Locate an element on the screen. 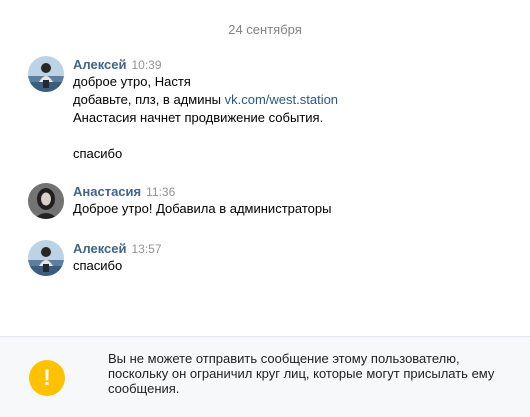 The image size is (530, 417). message-text: добавьте, плз, в админы is located at coordinates (149, 99).